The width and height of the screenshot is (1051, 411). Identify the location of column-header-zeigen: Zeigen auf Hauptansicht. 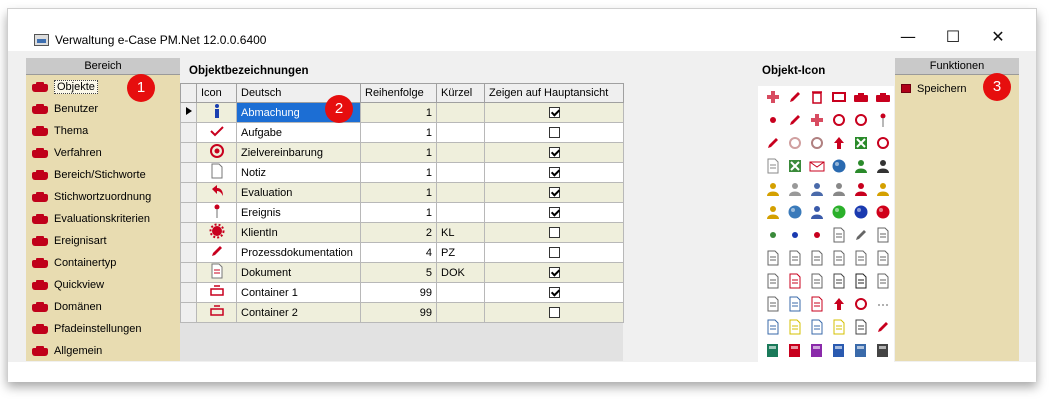
(554, 93).